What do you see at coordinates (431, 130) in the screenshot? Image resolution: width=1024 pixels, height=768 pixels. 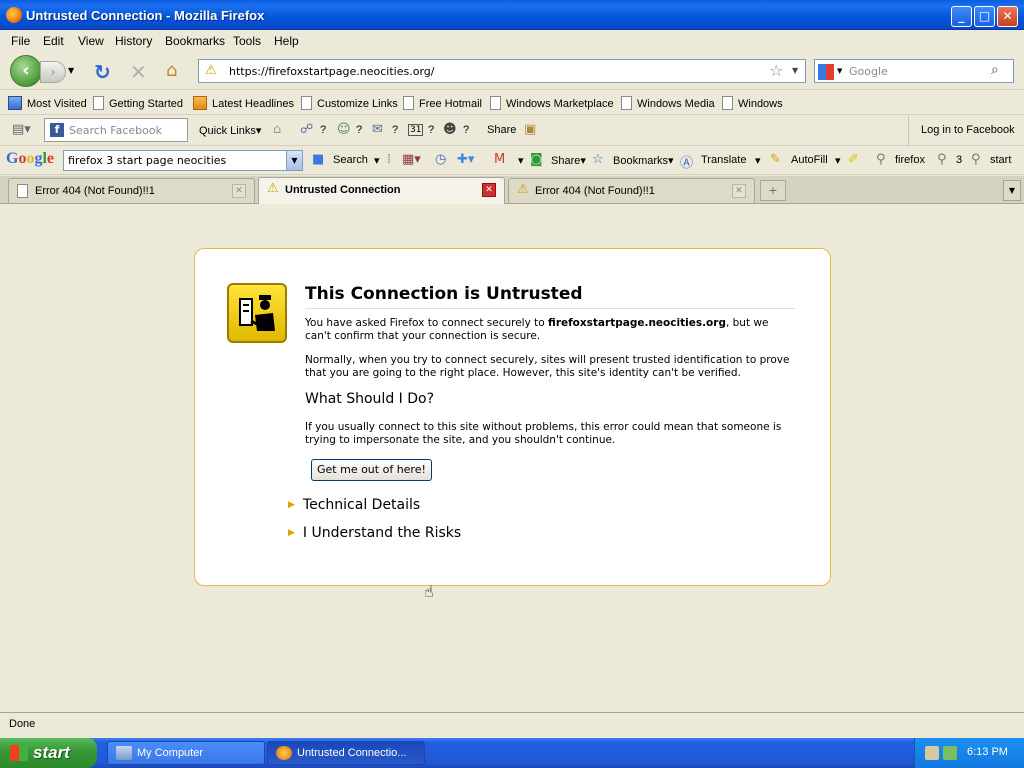 I see `events-count: ?` at bounding box center [431, 130].